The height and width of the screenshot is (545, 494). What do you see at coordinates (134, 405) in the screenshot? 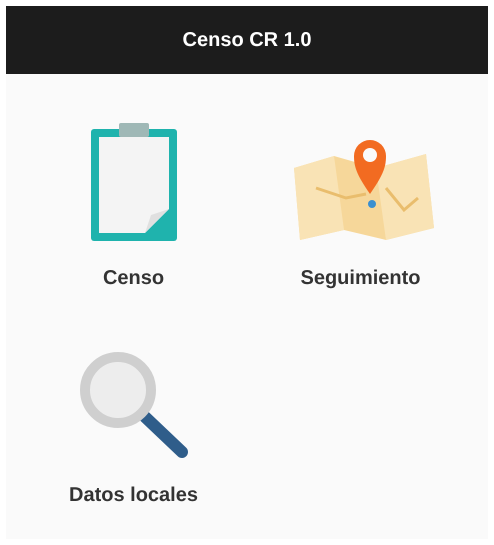
I see `search-icon` at bounding box center [134, 405].